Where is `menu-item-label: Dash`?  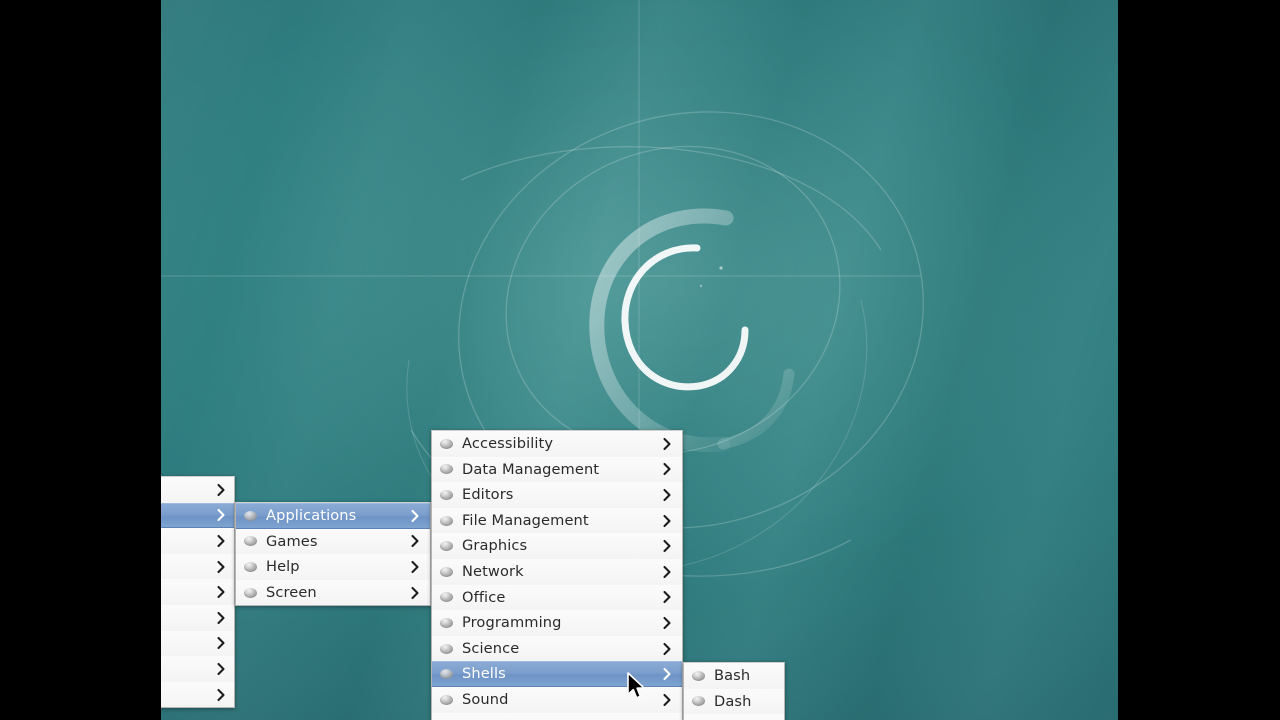 menu-item-label: Dash is located at coordinates (733, 701).